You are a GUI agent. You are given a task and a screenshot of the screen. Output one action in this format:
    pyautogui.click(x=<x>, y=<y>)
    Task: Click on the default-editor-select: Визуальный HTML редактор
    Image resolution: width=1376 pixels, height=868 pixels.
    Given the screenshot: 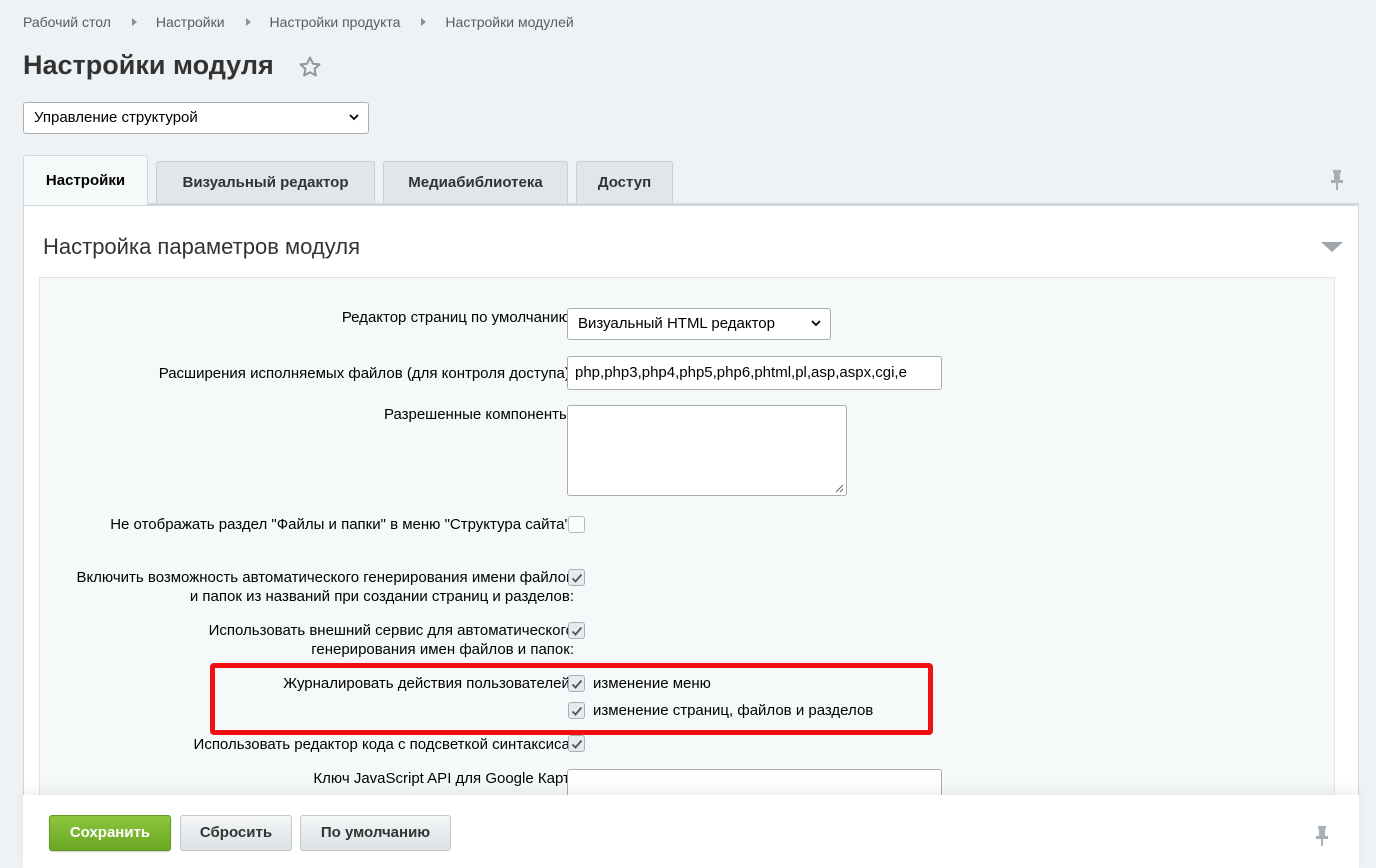 What is the action you would take?
    pyautogui.click(x=699, y=324)
    